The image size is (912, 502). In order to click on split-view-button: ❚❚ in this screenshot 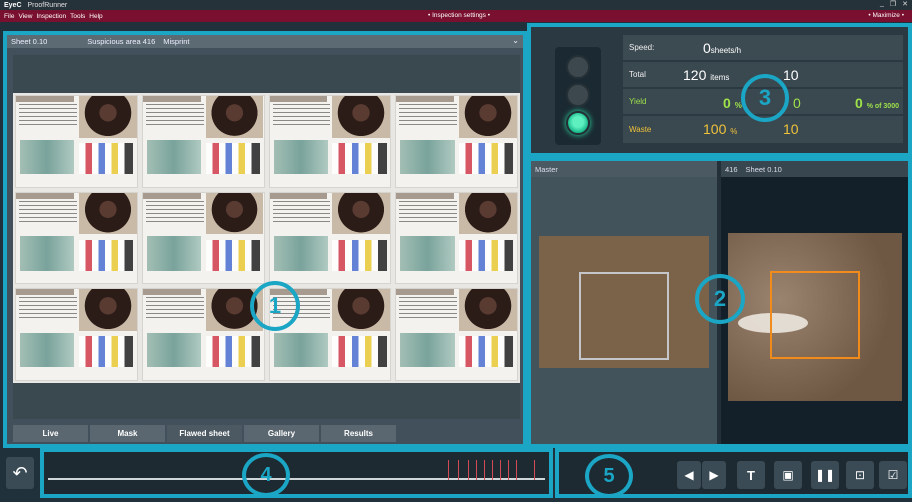, I will do `click(825, 475)`.